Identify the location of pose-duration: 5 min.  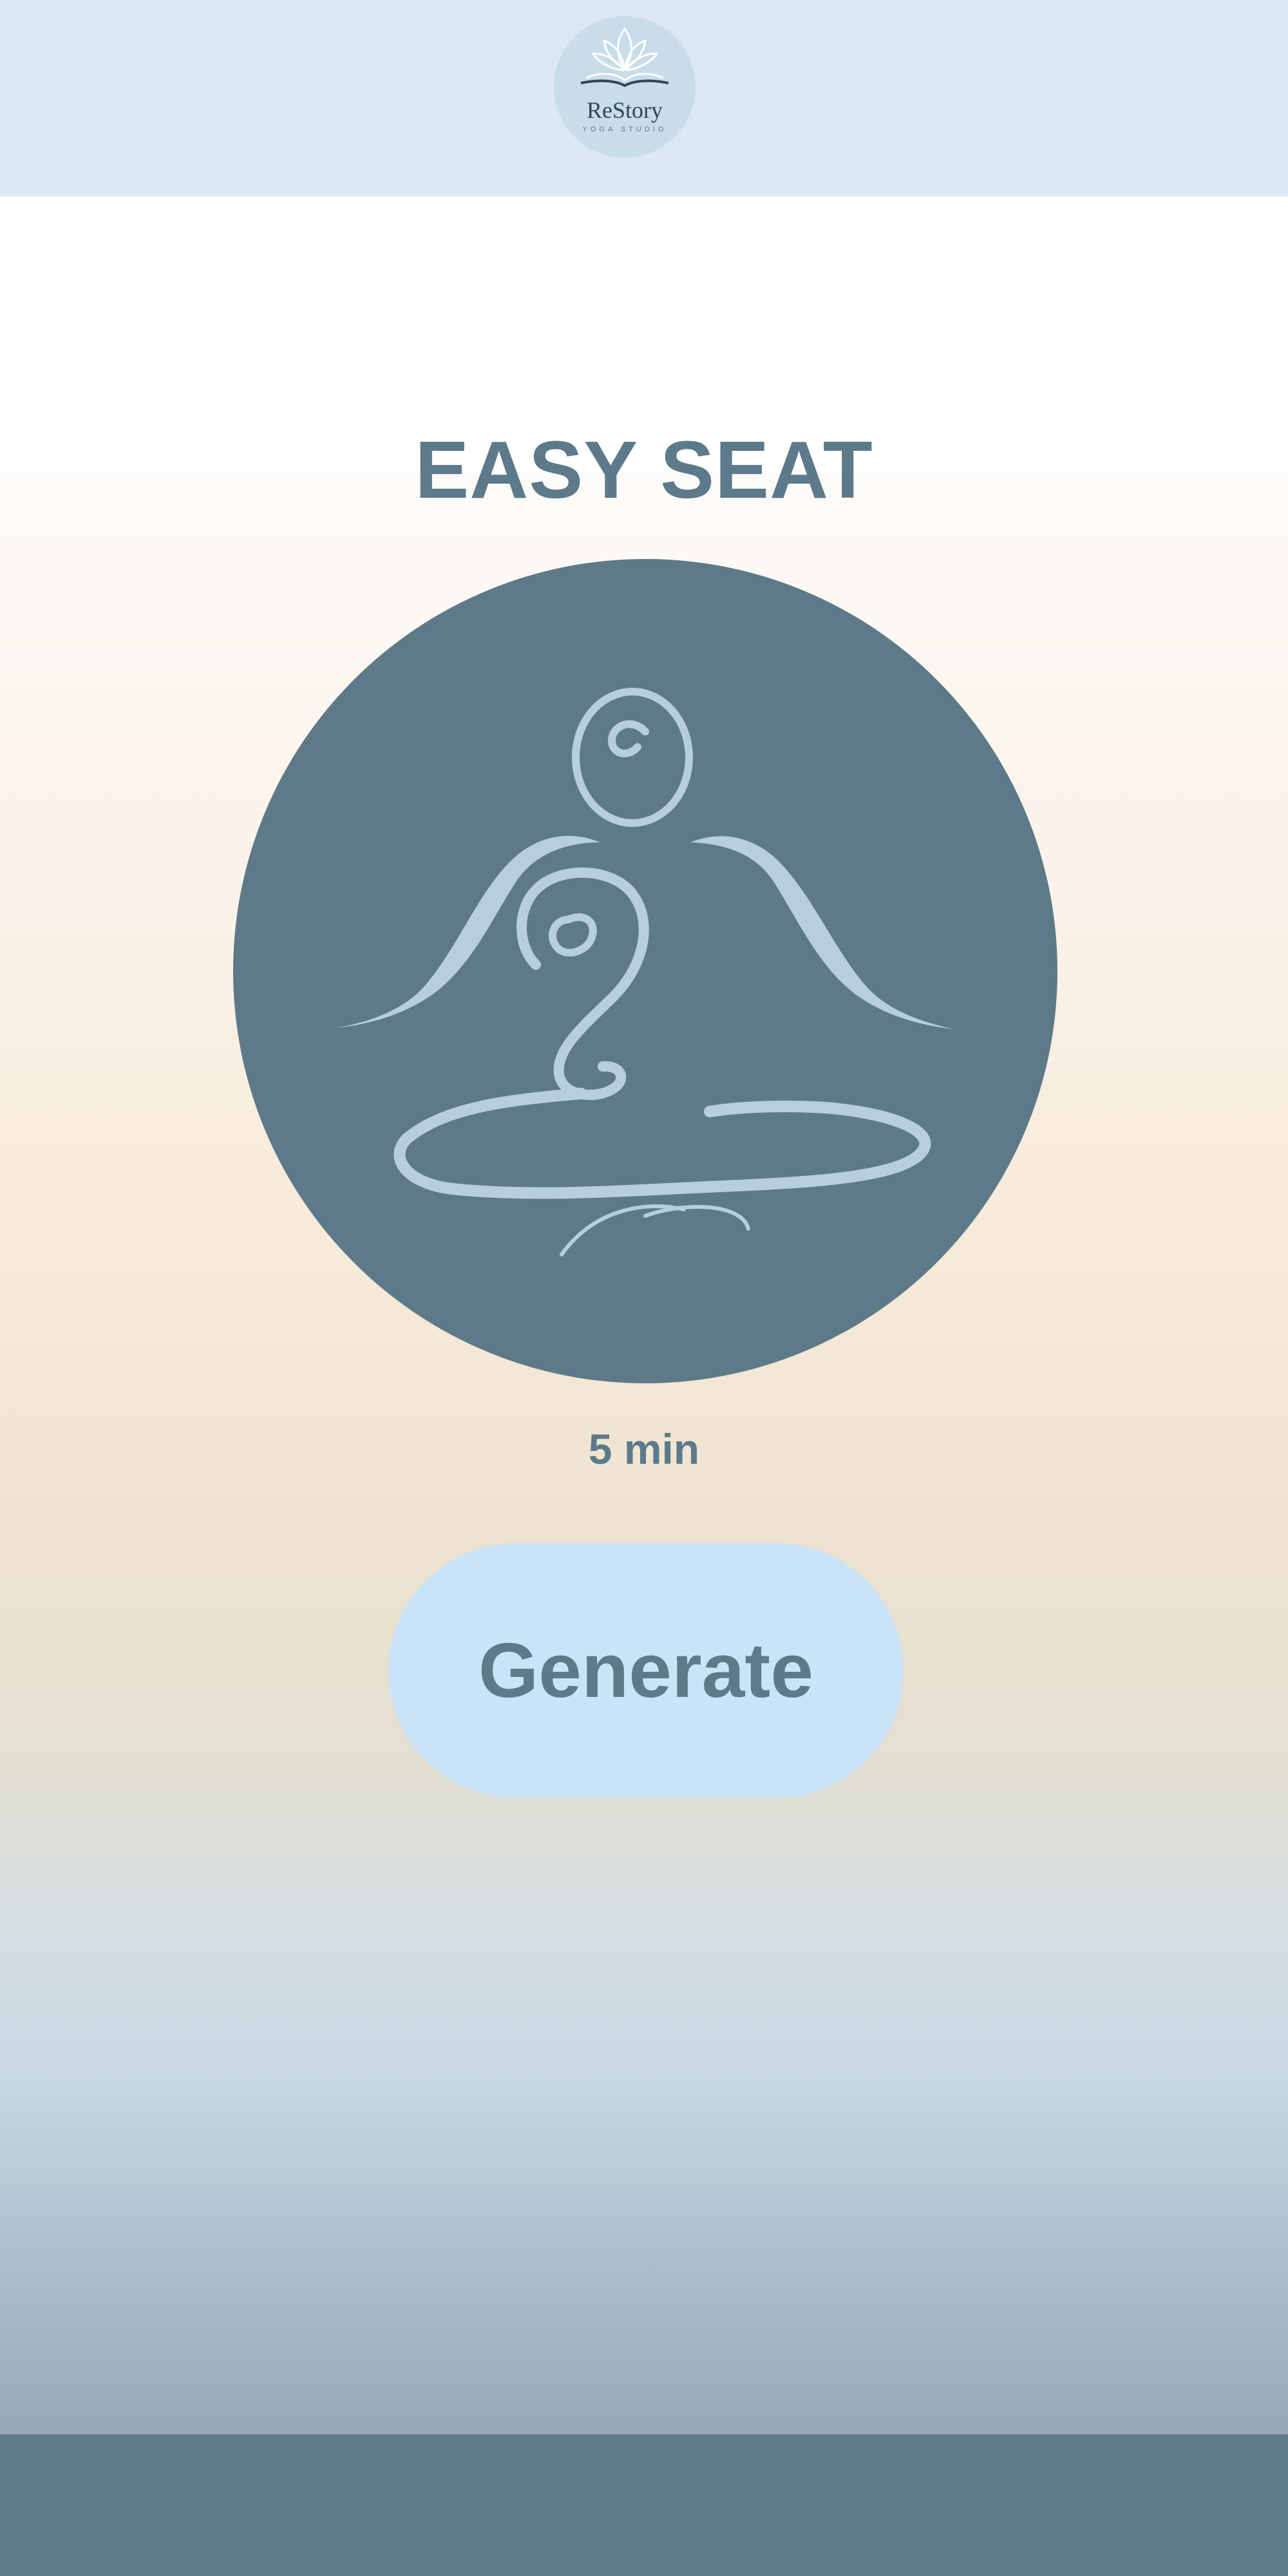
(644, 1449).